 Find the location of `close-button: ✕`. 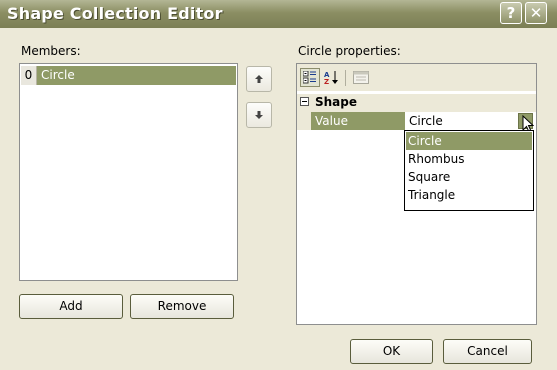

close-button: ✕ is located at coordinates (536, 13).